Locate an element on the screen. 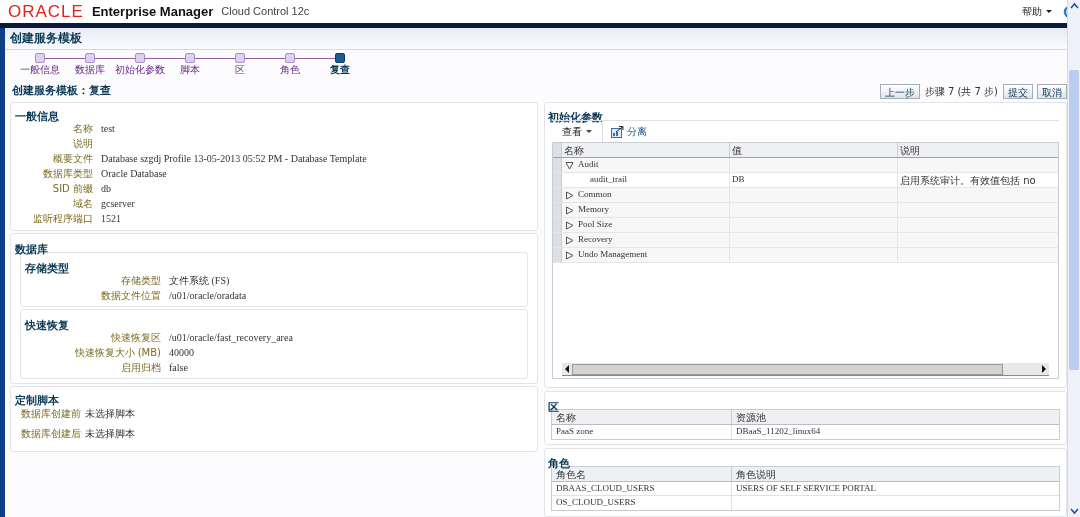  table-cell: DBaaS_11202_linux64 is located at coordinates (778, 432).